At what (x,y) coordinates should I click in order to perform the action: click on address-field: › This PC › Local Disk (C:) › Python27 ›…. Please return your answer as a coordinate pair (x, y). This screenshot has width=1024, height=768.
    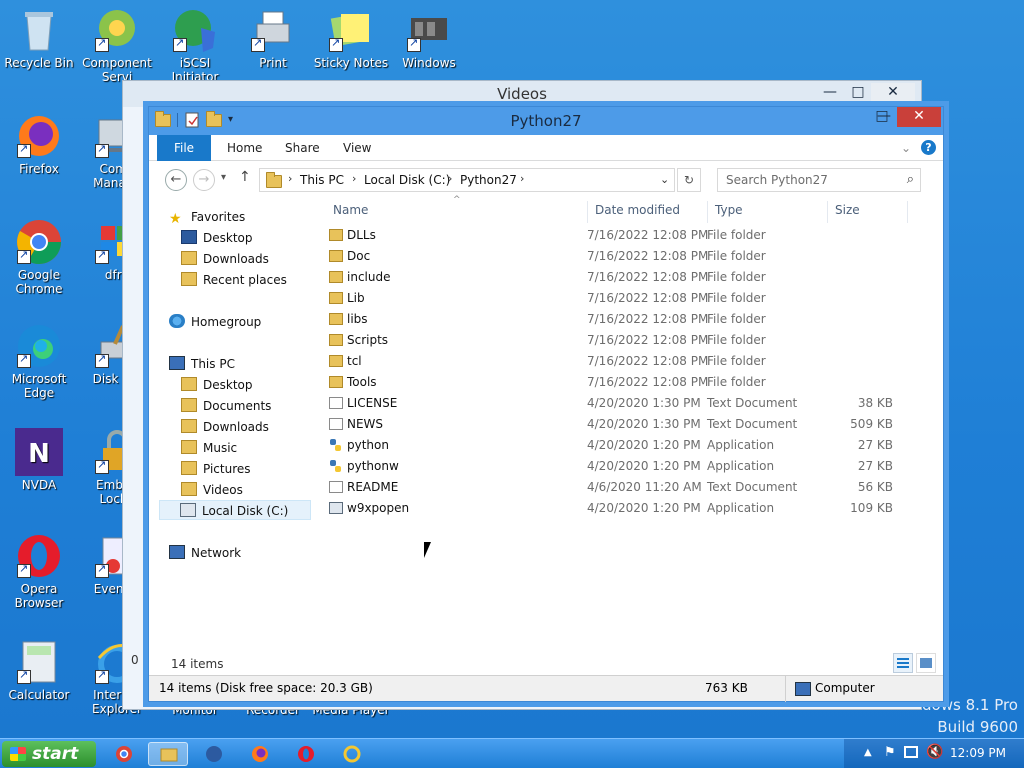
    Looking at the image, I should click on (467, 180).